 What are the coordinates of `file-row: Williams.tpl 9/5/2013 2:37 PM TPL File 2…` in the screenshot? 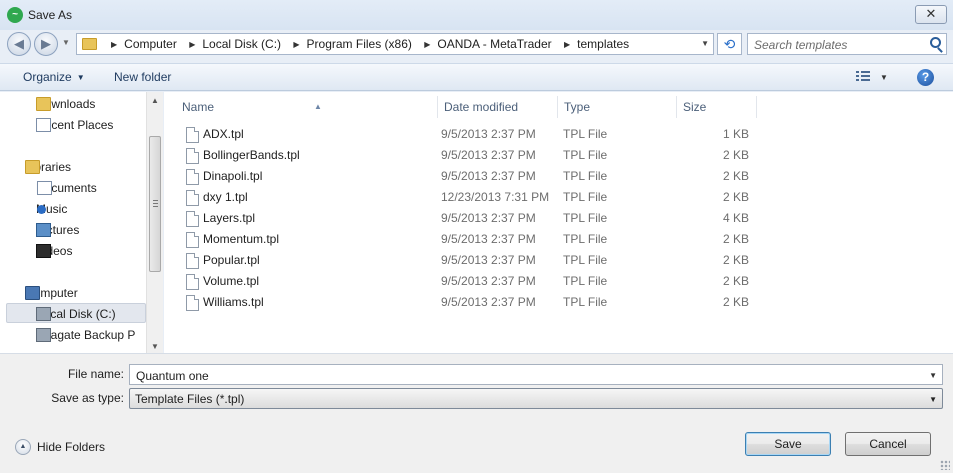 It's located at (467, 302).